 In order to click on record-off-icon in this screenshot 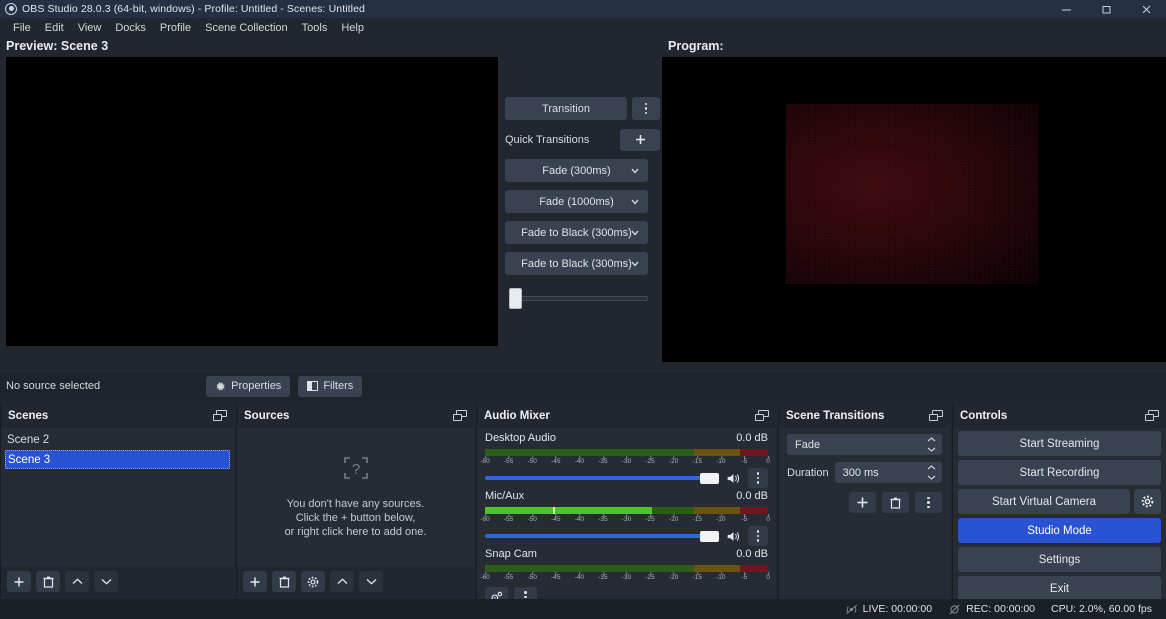, I will do `click(954, 609)`.